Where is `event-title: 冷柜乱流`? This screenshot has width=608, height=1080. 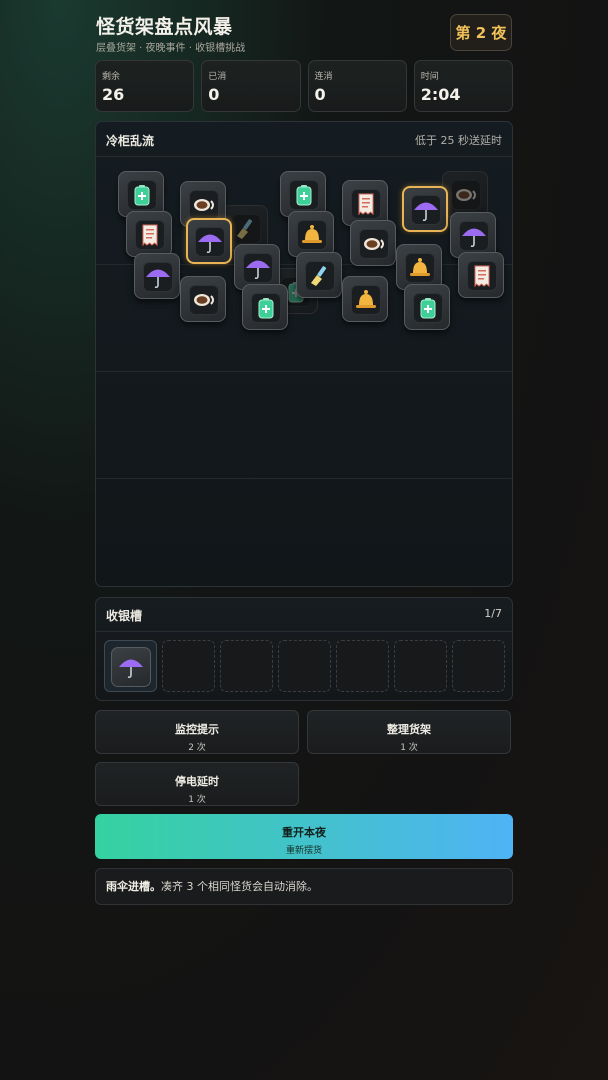 event-title: 冷柜乱流 is located at coordinates (130, 141).